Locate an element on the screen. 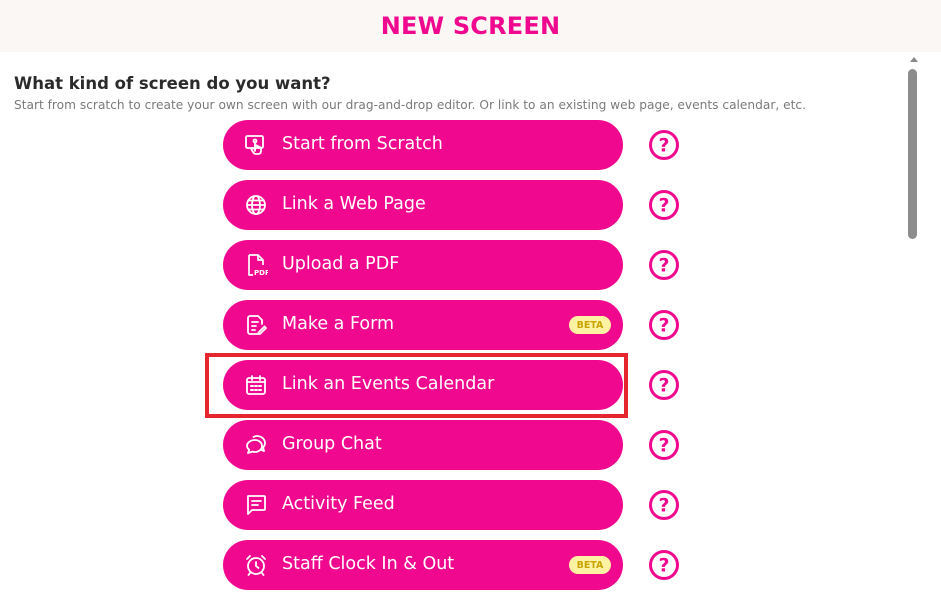  svg-text: PDF is located at coordinates (261, 273).